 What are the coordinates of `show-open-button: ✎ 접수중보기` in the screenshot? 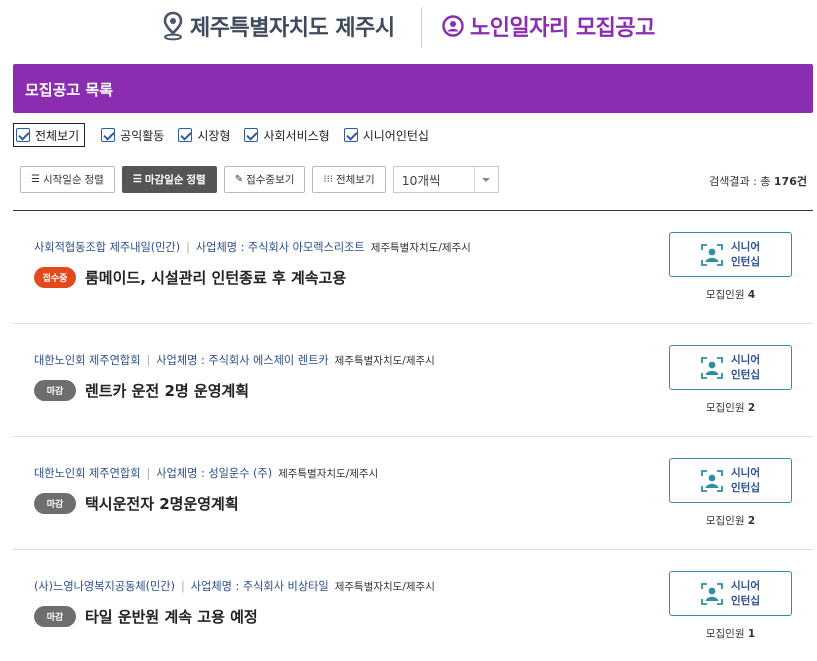 It's located at (264, 179).